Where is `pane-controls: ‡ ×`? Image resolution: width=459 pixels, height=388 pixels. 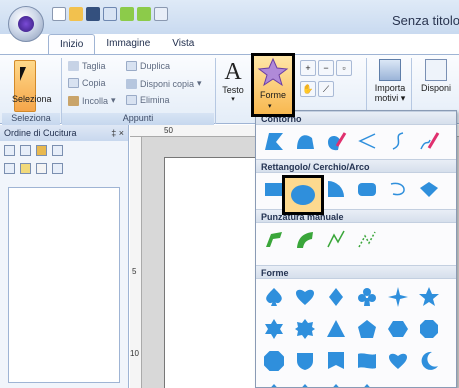 pane-controls: ‡ × is located at coordinates (117, 133).